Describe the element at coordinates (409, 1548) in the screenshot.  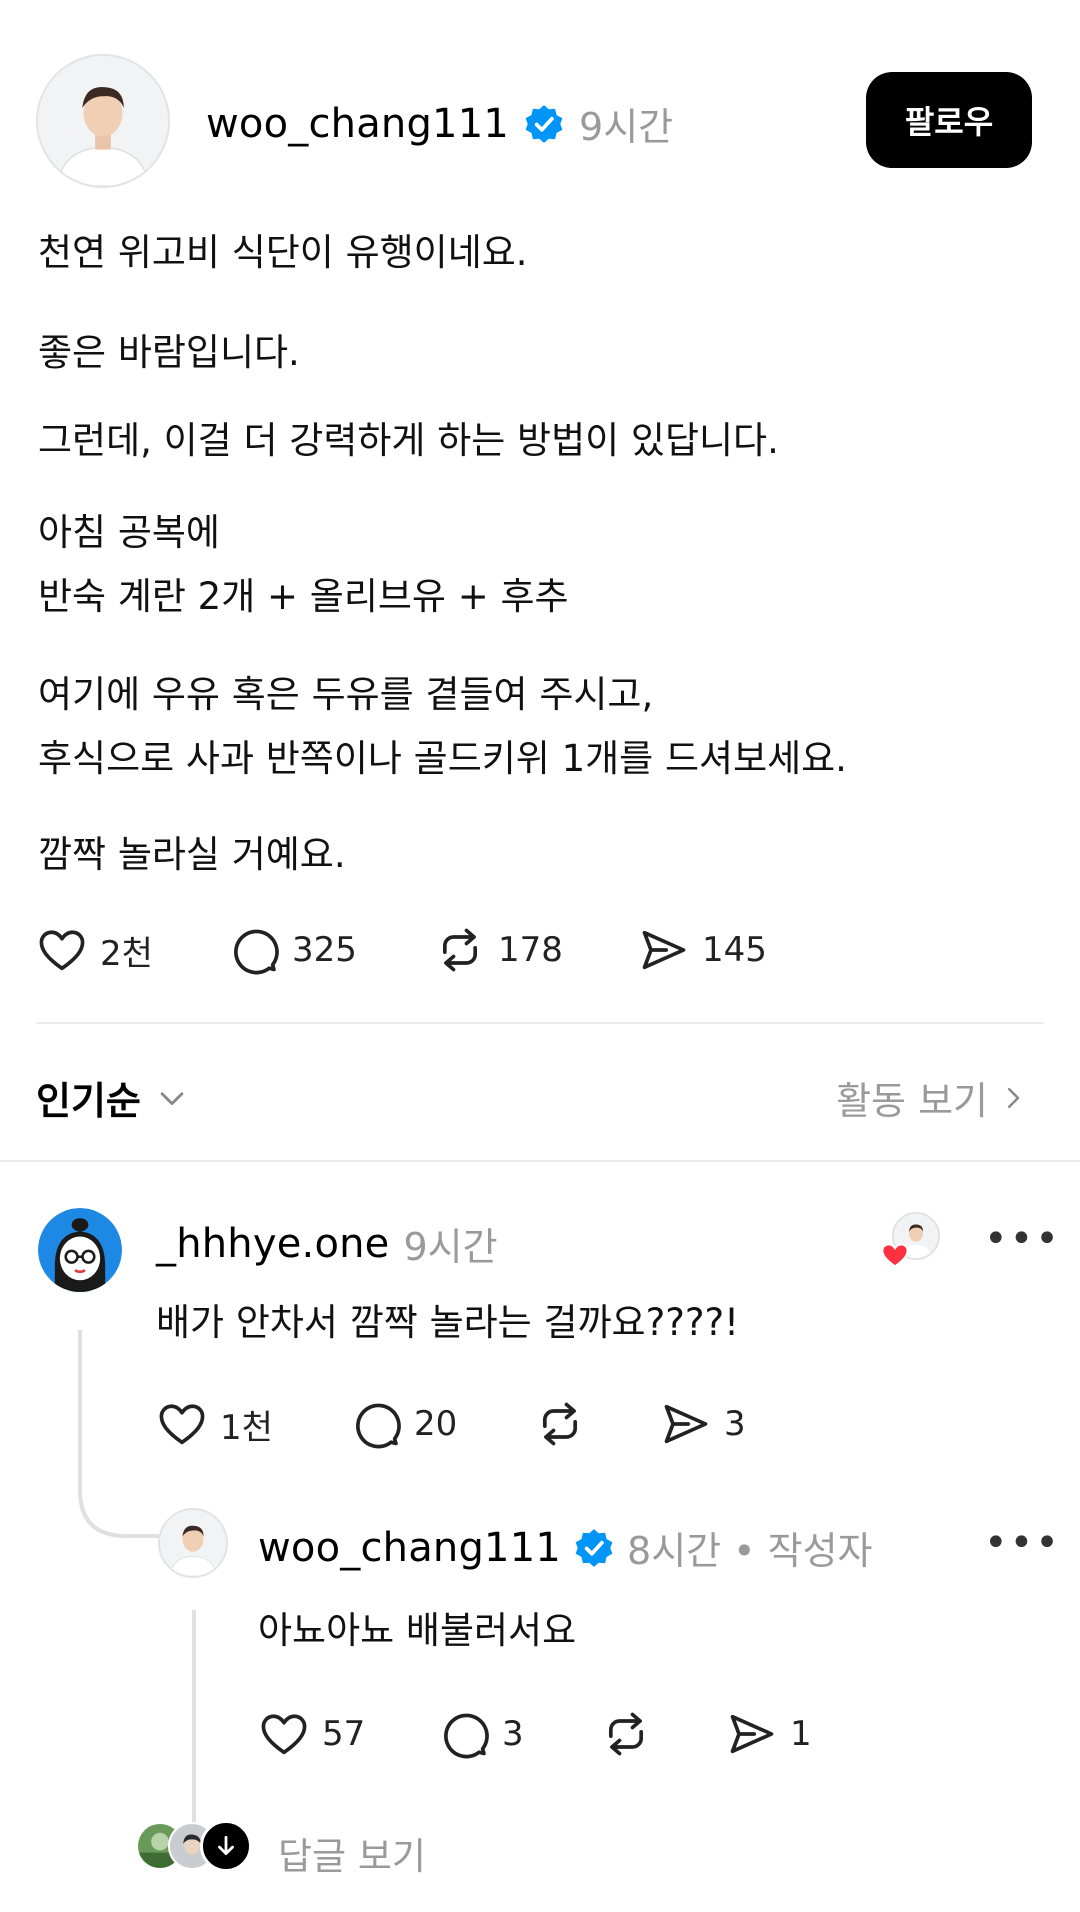
I see `reply-username: woo_chang111` at that location.